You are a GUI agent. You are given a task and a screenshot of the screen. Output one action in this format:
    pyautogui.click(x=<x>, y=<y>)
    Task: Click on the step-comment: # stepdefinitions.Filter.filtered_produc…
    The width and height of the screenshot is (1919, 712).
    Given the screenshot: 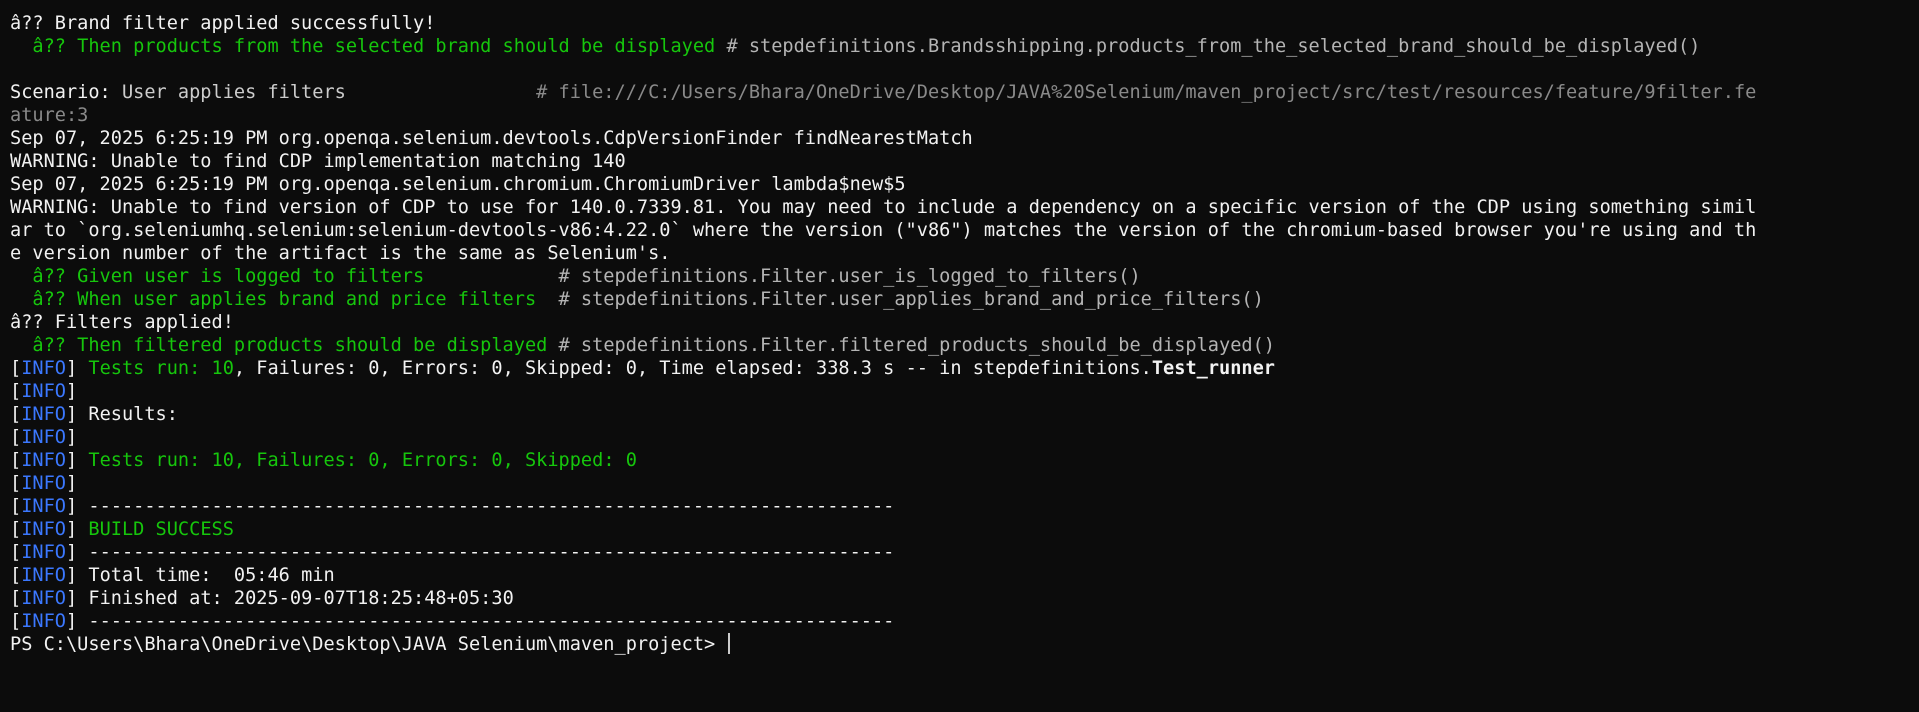 What is the action you would take?
    pyautogui.click(x=911, y=345)
    